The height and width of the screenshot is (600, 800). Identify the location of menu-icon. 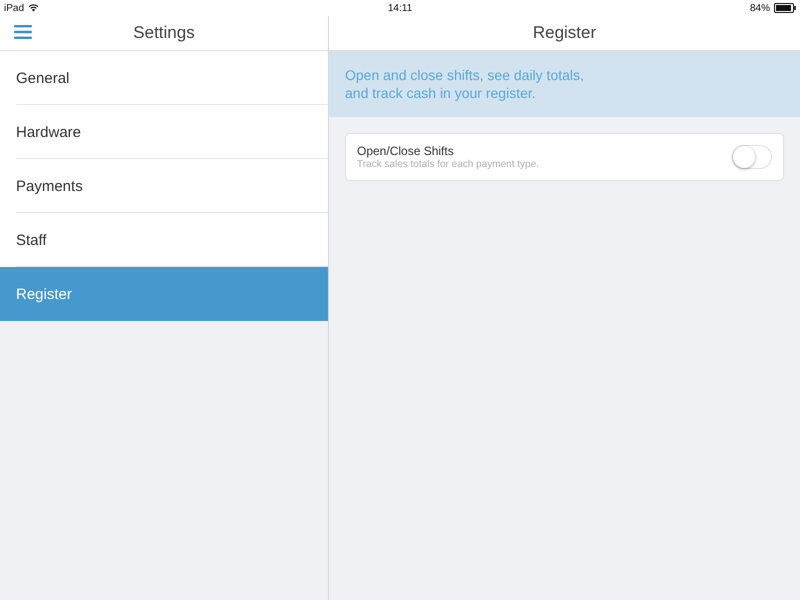
(23, 32).